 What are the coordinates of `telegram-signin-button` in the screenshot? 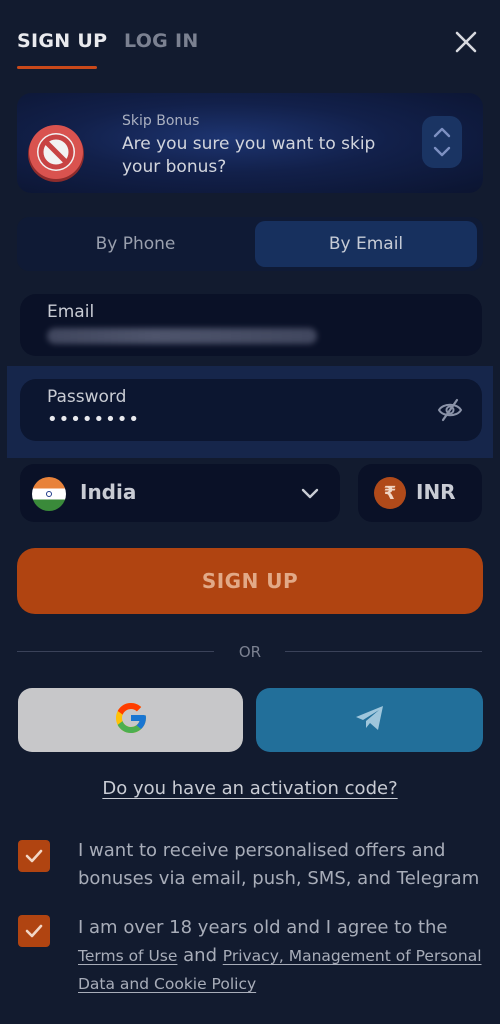 It's located at (369, 720).